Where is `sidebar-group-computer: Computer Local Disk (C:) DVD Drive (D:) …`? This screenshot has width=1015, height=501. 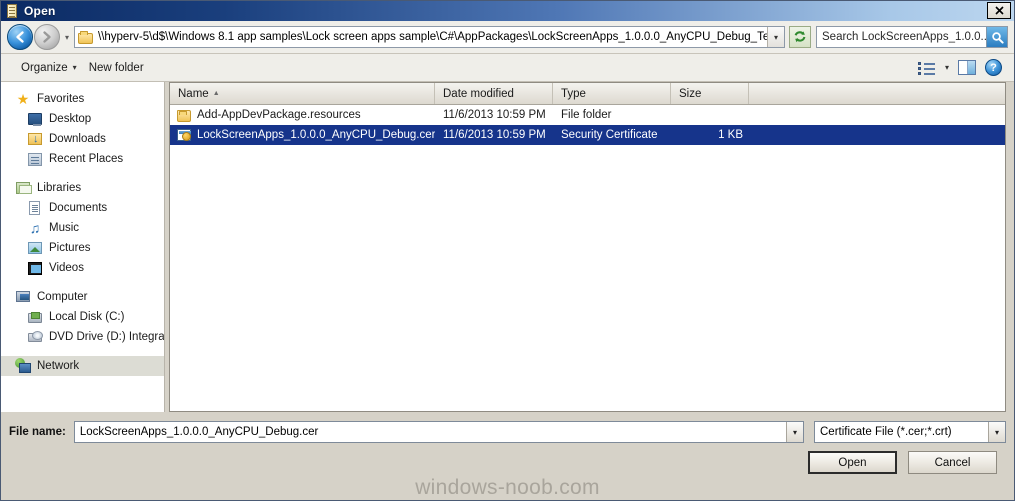
sidebar-group-computer: Computer Local Disk (C:) DVD Drive (D:) … is located at coordinates (82, 317).